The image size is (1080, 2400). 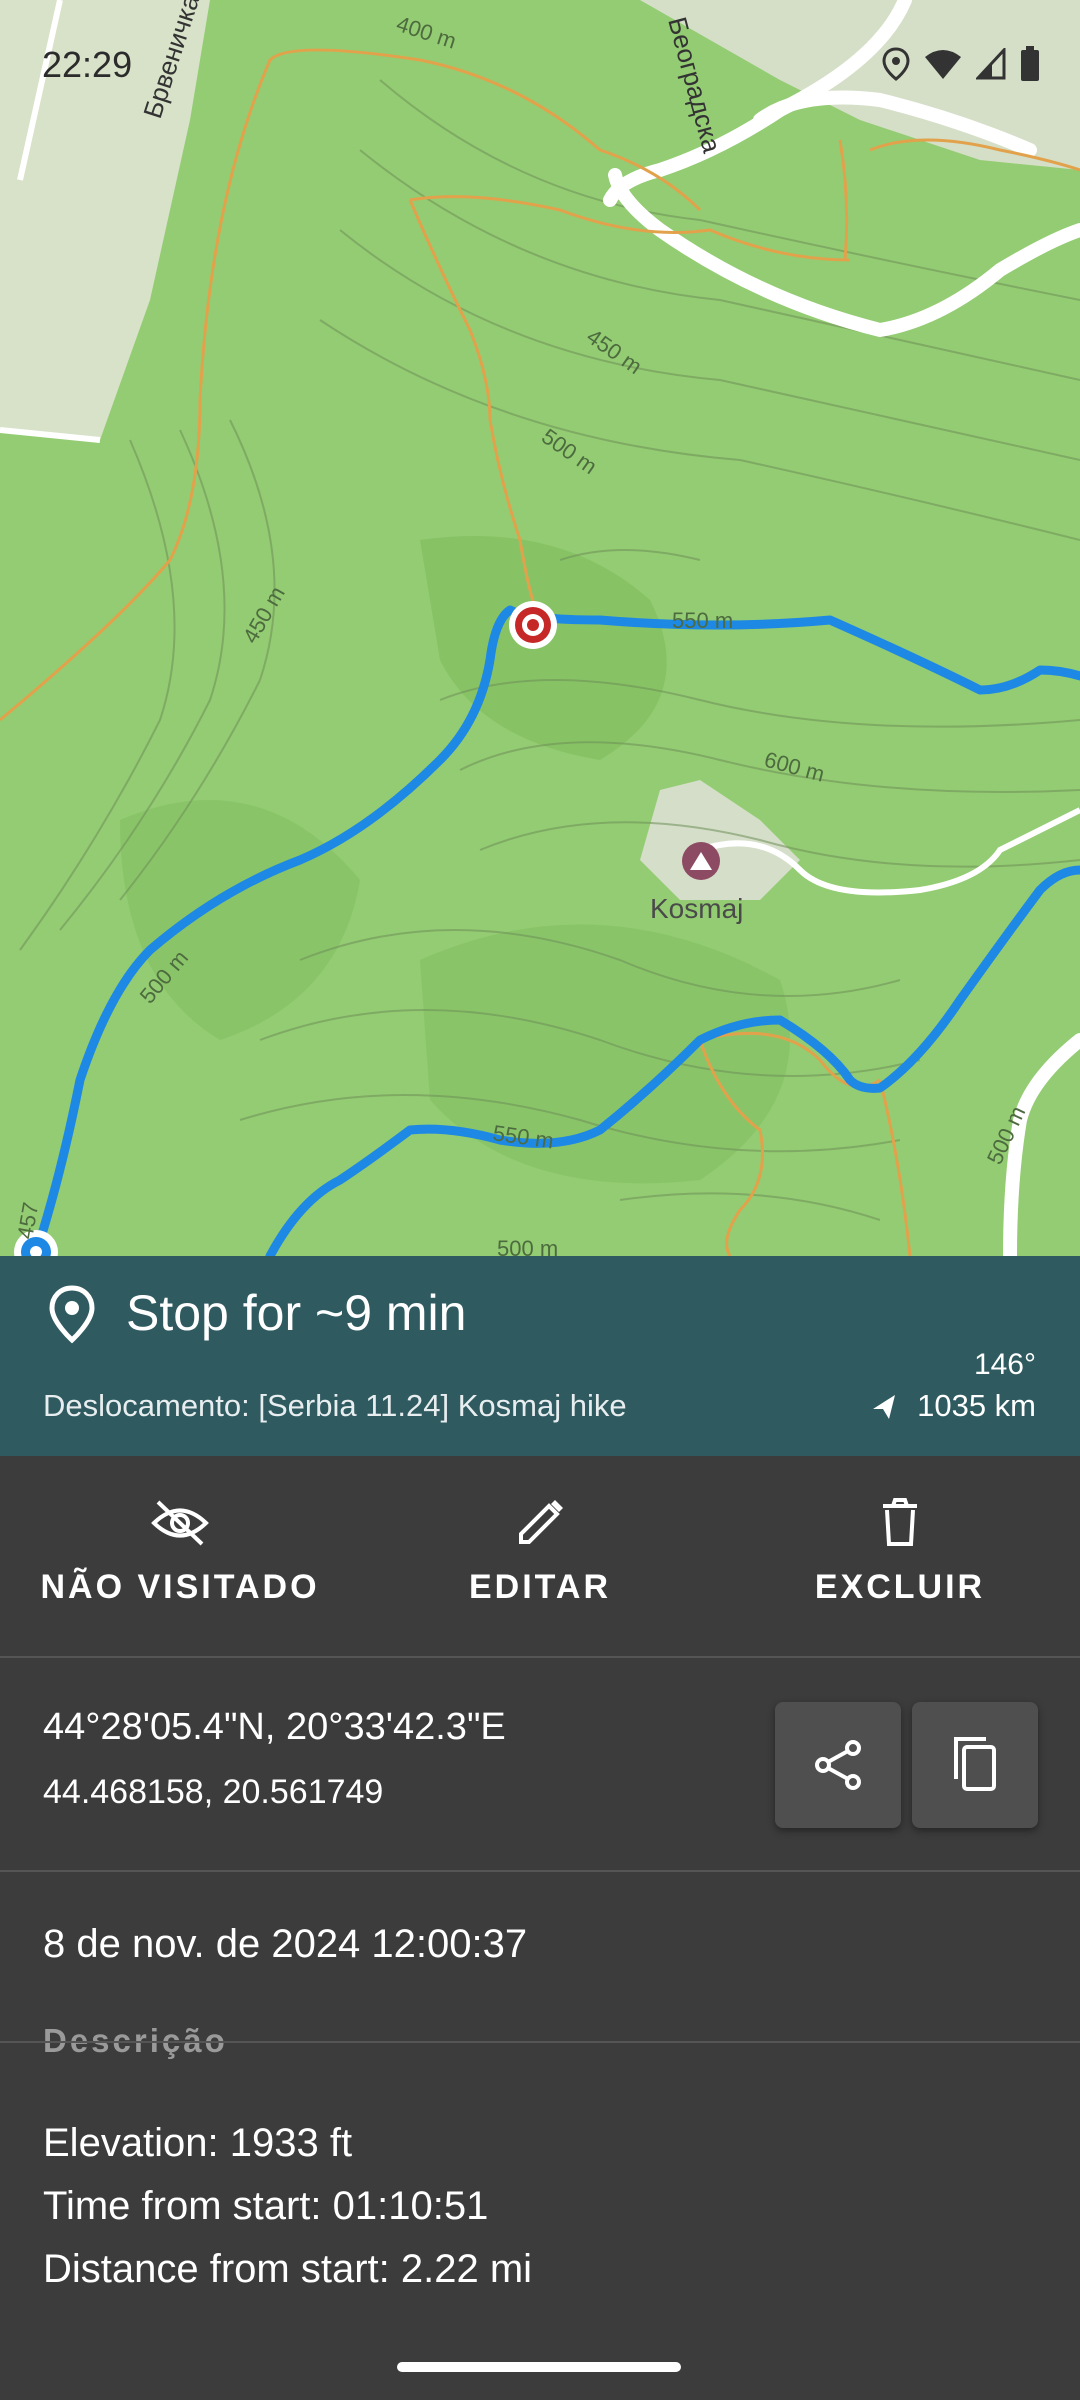 What do you see at coordinates (702, 620) in the screenshot?
I see `contour-label: 550 m` at bounding box center [702, 620].